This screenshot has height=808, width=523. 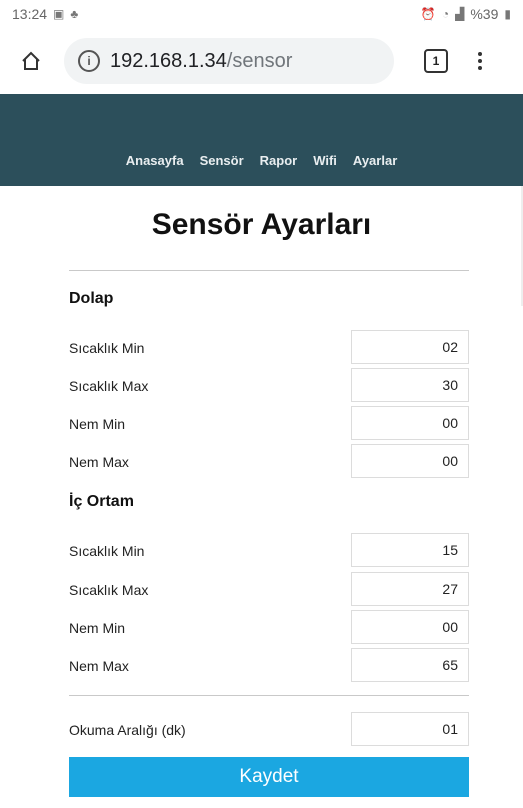 I want to click on nav-anasayfa: Anasayfa, so click(x=155, y=160).